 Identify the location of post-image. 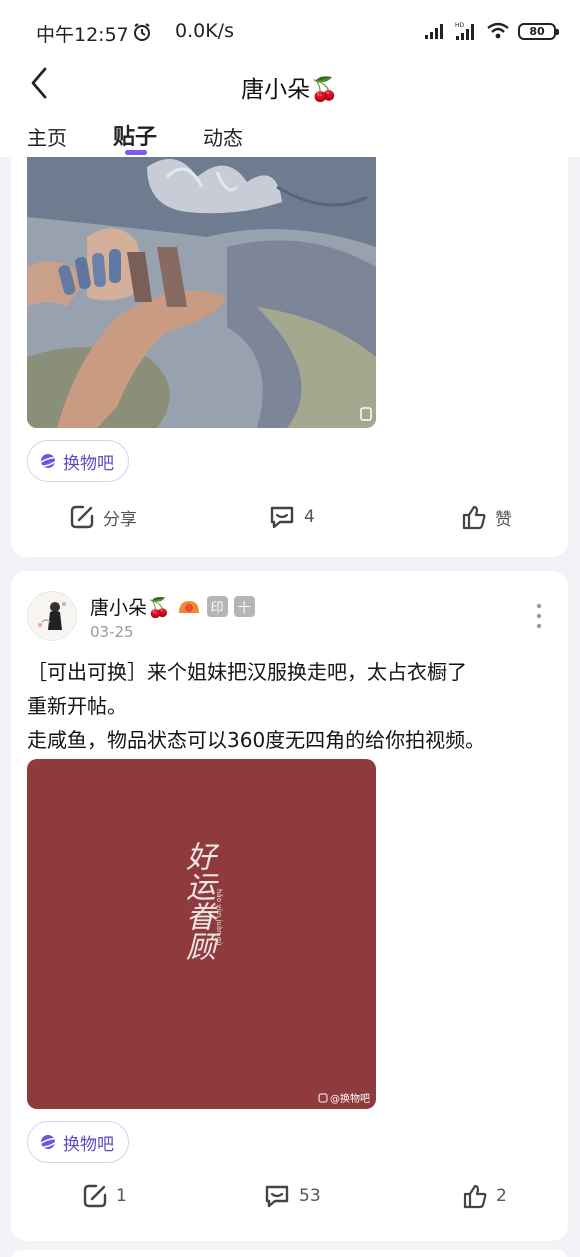
(201, 292).